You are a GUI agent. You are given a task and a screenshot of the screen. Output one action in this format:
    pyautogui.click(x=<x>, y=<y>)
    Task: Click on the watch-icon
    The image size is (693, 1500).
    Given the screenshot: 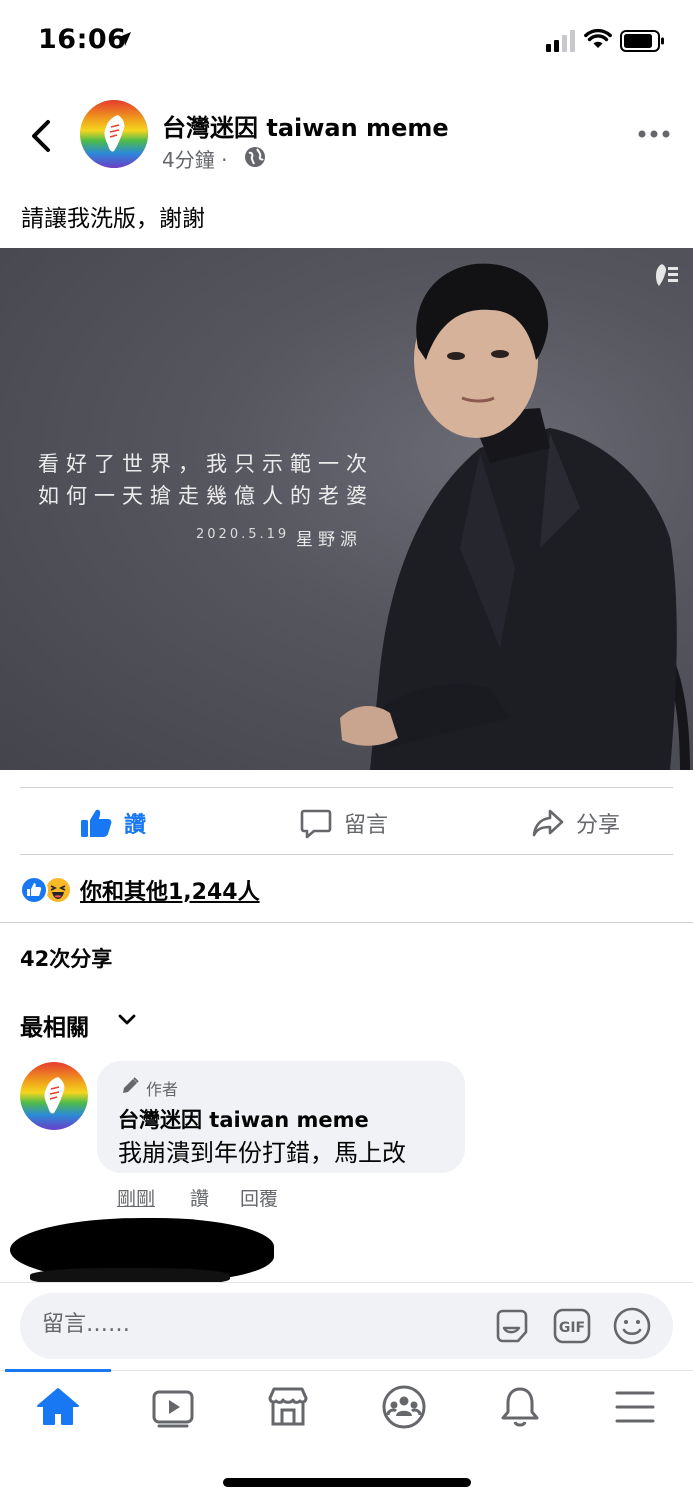 What is the action you would take?
    pyautogui.click(x=173, y=1407)
    